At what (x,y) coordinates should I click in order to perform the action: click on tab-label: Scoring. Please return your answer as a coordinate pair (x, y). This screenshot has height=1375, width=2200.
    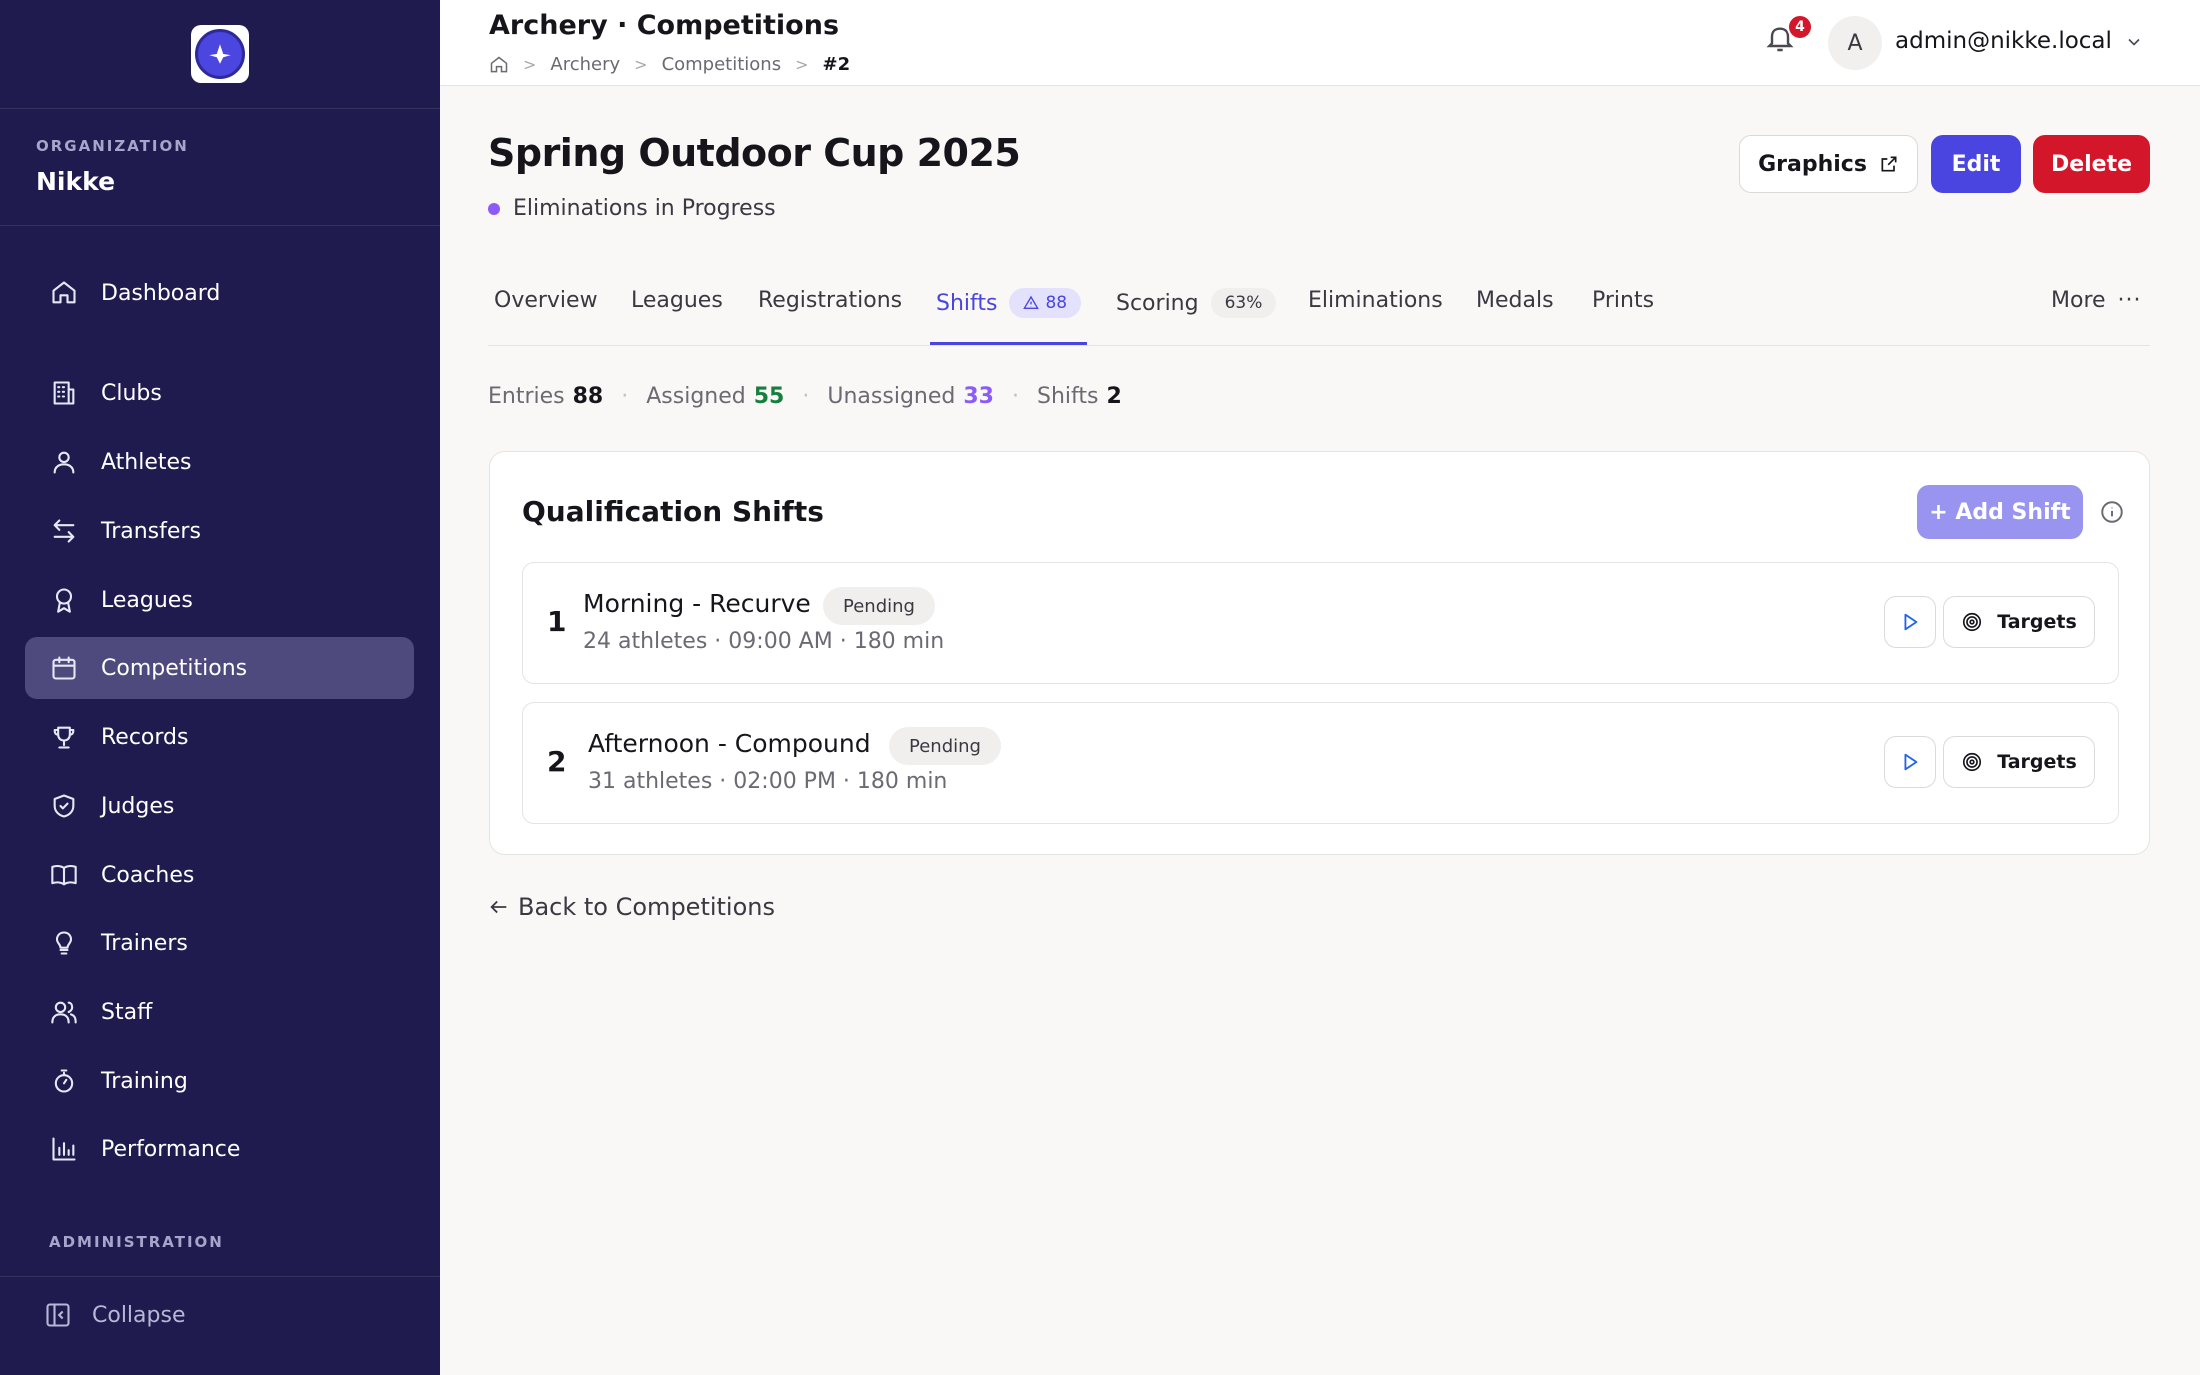
    Looking at the image, I should click on (1157, 303).